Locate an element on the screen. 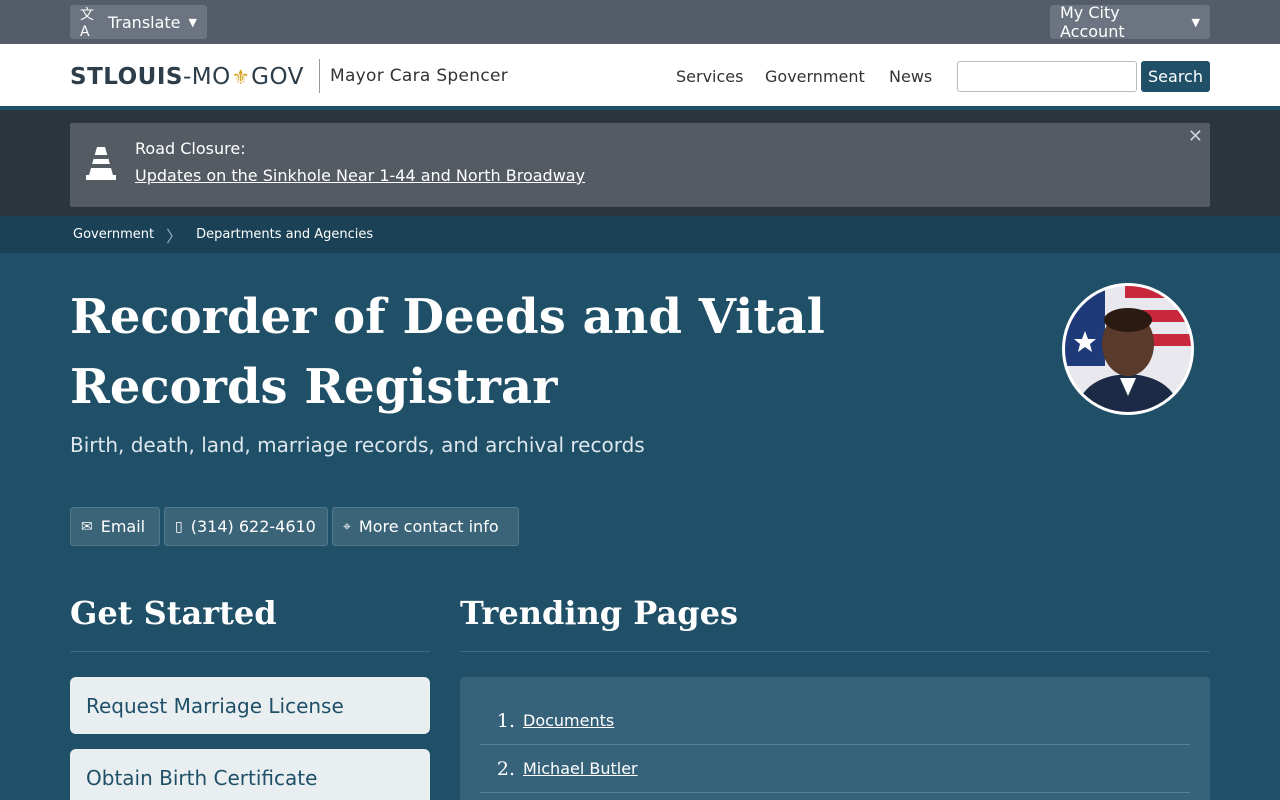 Image resolution: width=1280 pixels, height=800 pixels. breadcrumb-government: Government is located at coordinates (113, 234).